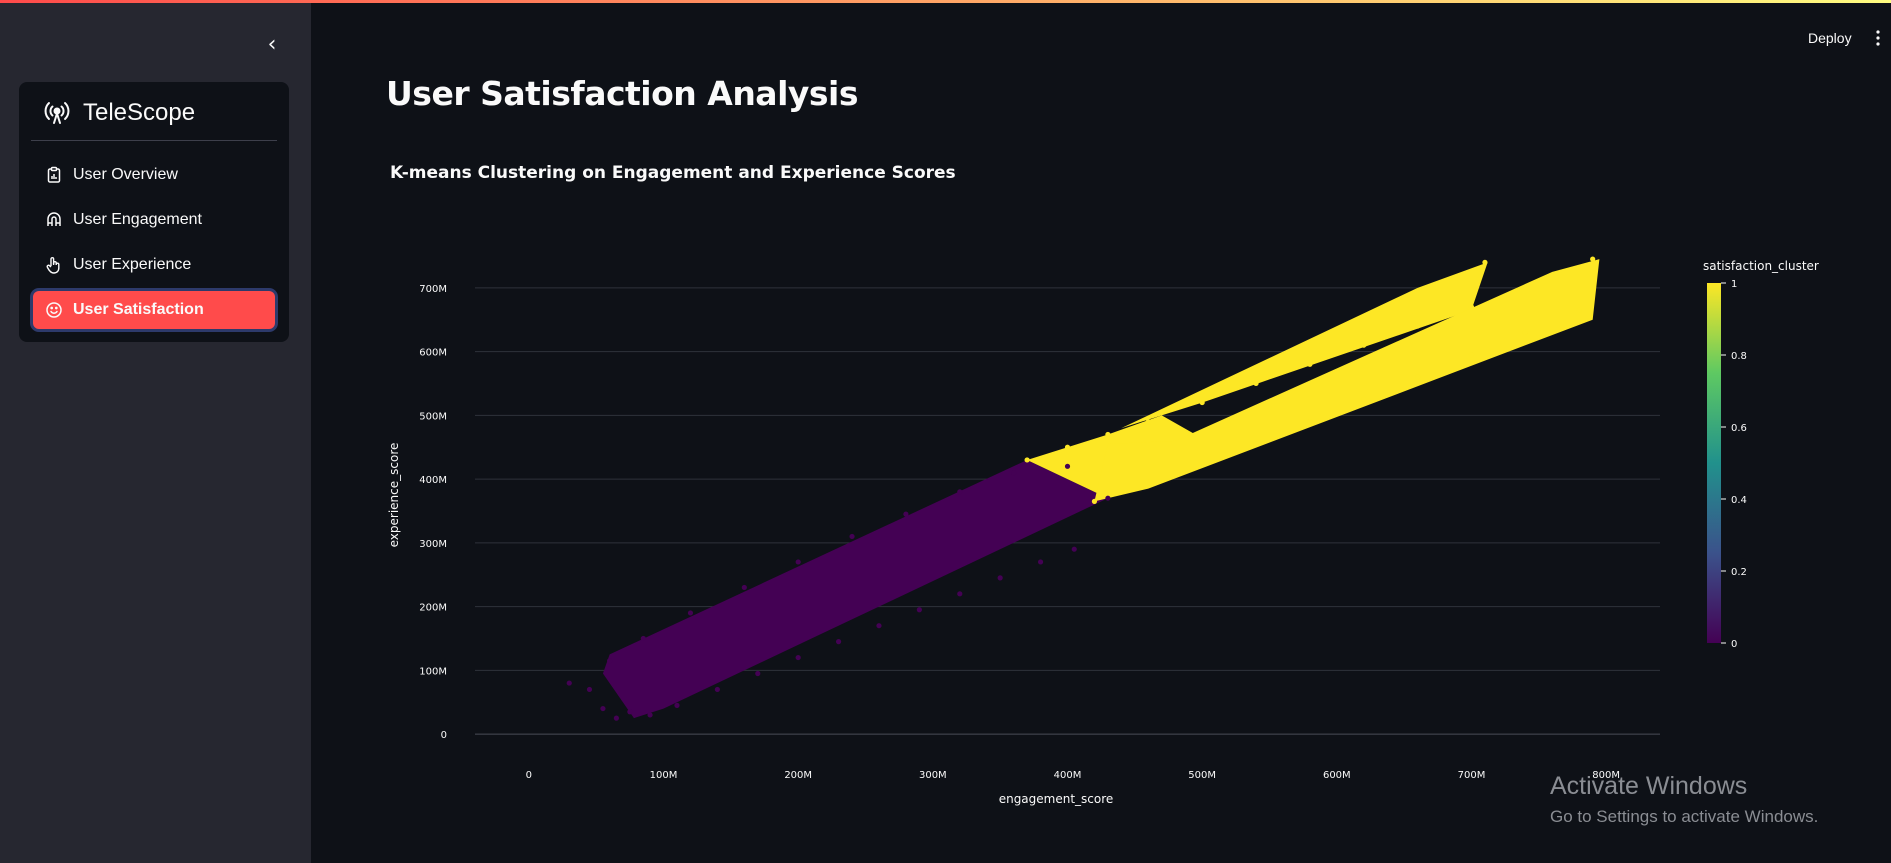  I want to click on y-tick-label: 400M, so click(433, 480).